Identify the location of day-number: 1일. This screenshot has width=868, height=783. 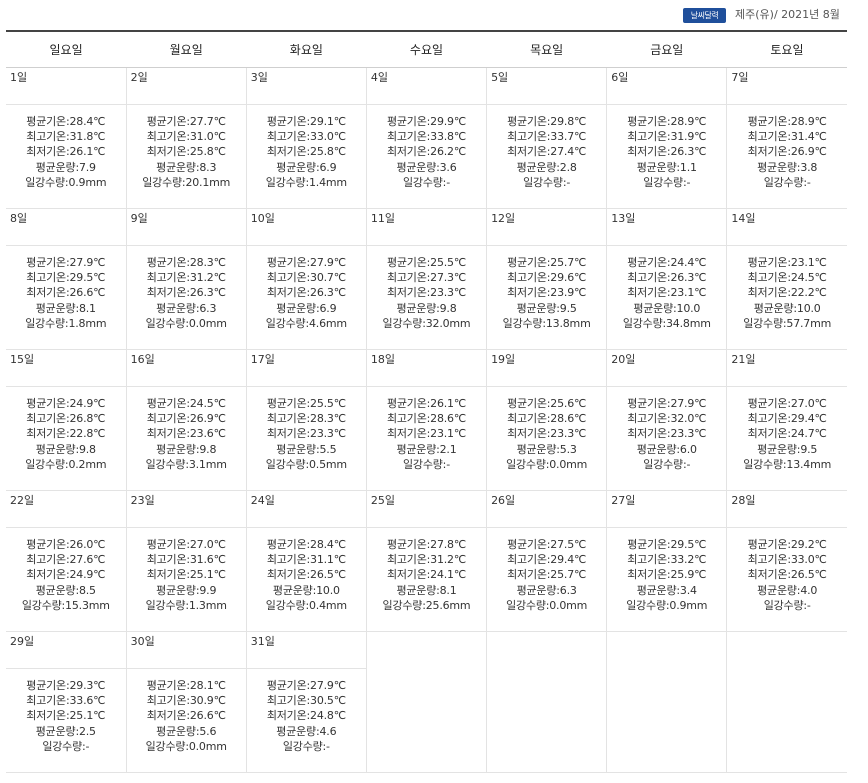
(66, 86).